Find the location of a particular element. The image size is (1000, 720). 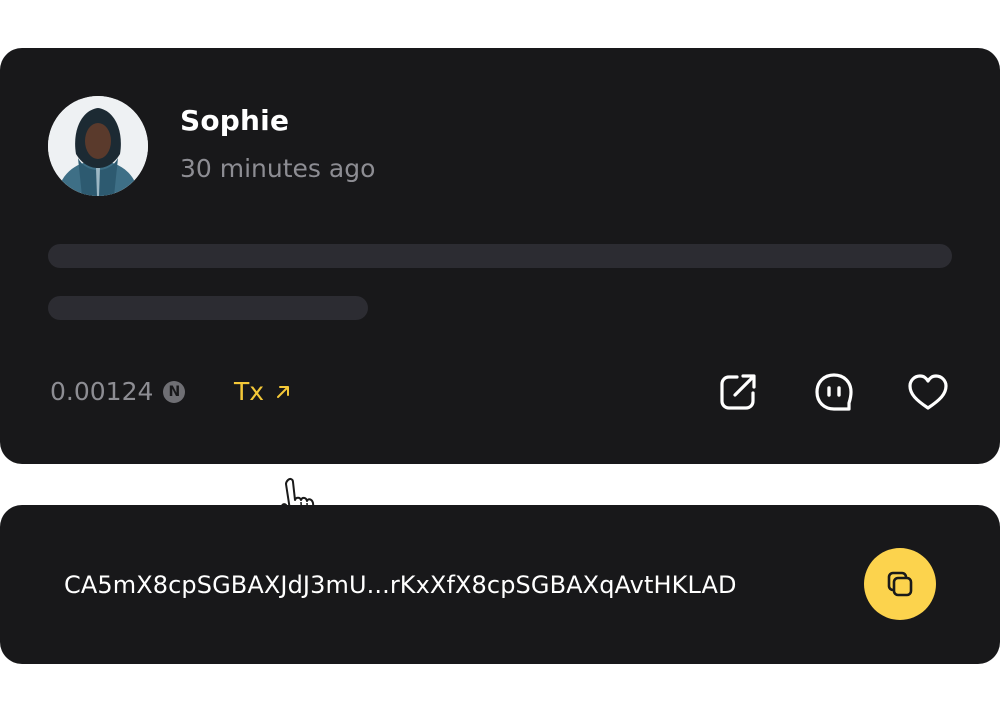

avatar-photo is located at coordinates (98, 146).